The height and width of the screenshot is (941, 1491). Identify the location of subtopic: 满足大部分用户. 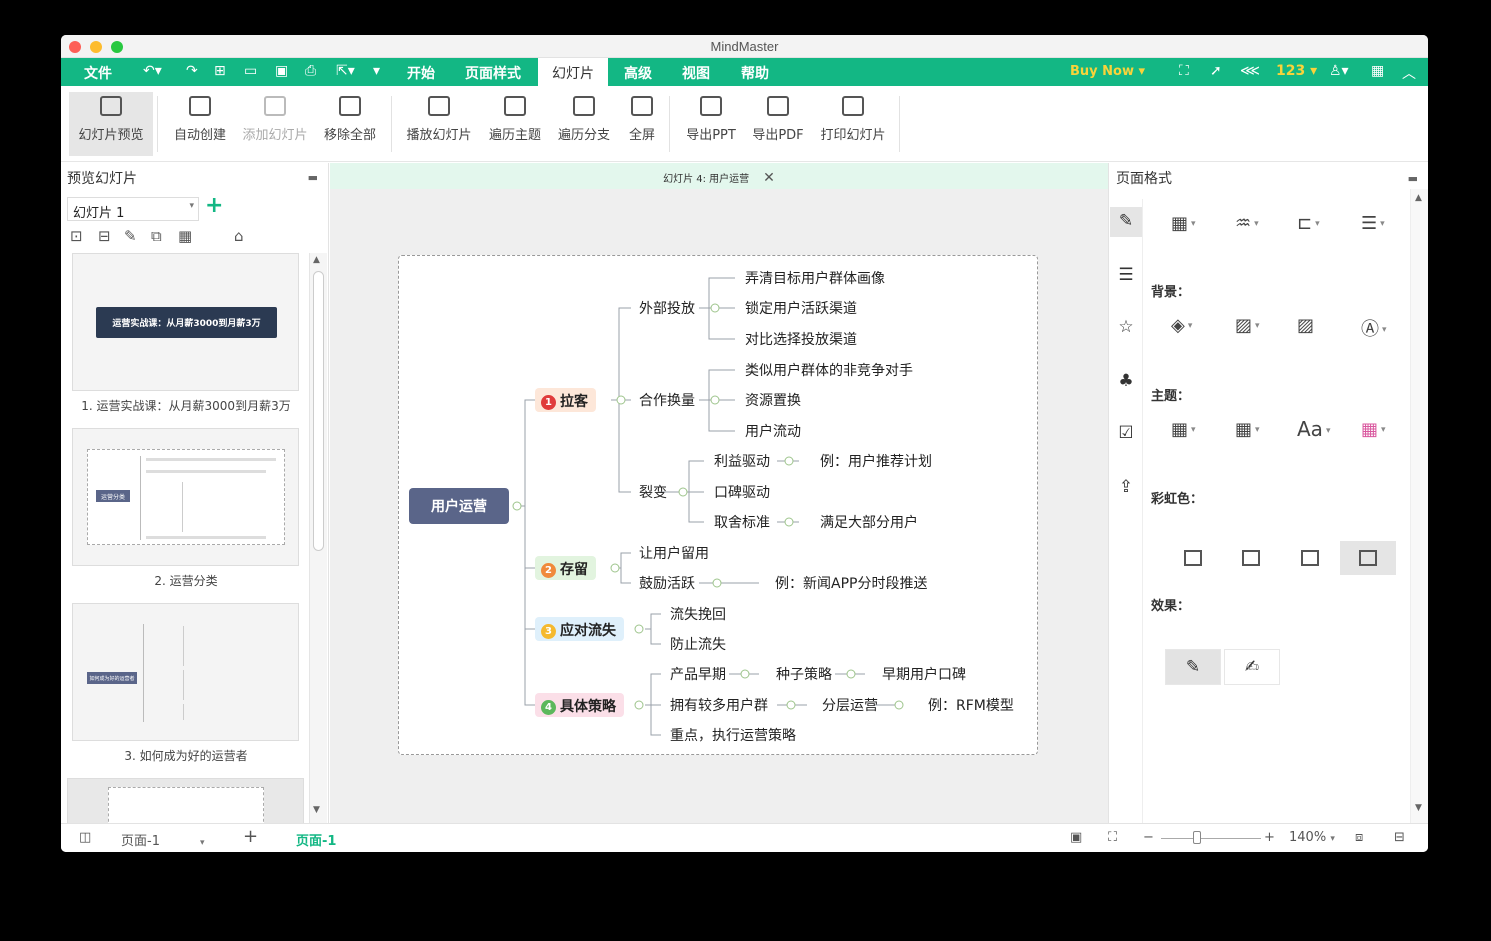
(869, 522).